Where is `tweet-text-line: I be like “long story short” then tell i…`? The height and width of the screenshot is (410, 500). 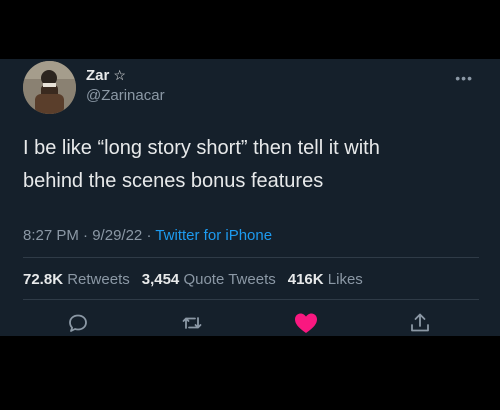
tweet-text-line: I be like “long story short” then tell i… is located at coordinates (201, 148).